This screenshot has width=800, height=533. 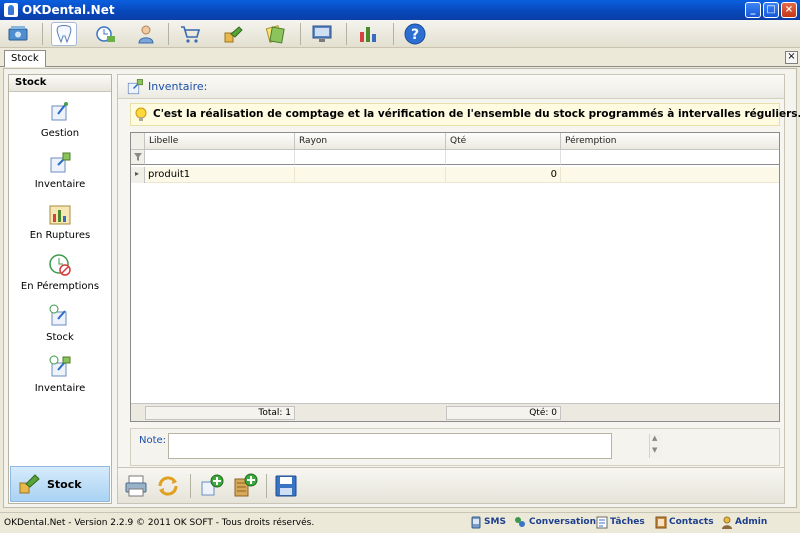 What do you see at coordinates (60, 133) in the screenshot?
I see `sidebar-item-label: Gestion` at bounding box center [60, 133].